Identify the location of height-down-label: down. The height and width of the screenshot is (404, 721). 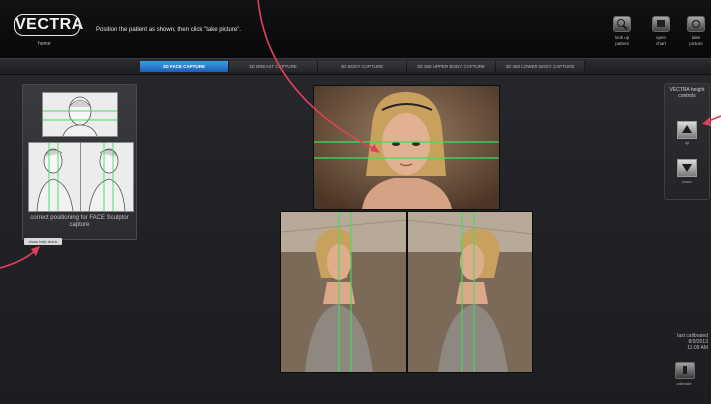
(687, 181).